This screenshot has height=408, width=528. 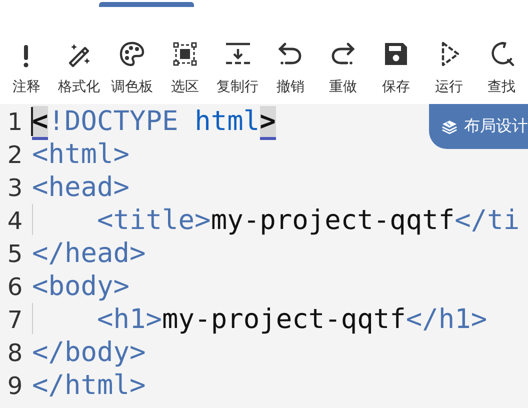 I want to click on layout-designer-button: 布局设计, so click(x=478, y=126).